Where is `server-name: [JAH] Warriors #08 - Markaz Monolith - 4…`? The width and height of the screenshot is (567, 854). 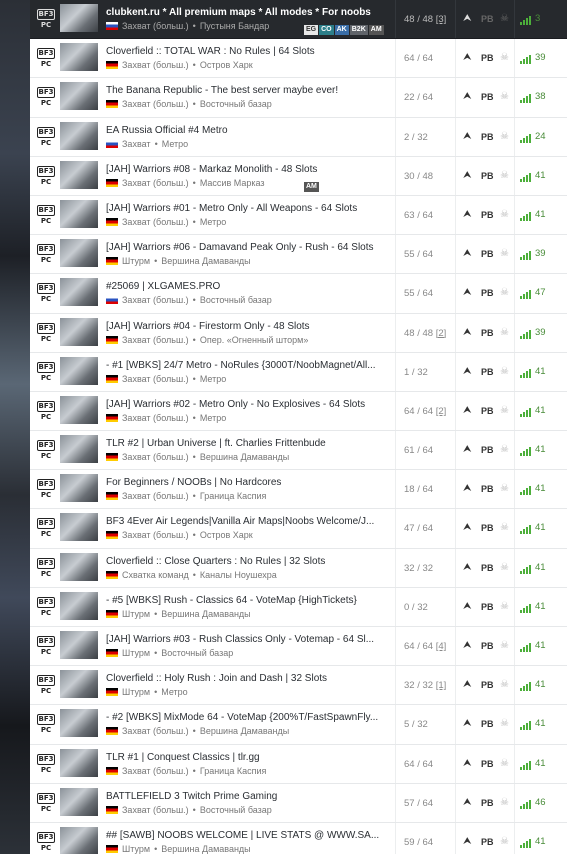
server-name: [JAH] Warriors #08 - Markaz Monolith - 4… is located at coordinates (212, 169).